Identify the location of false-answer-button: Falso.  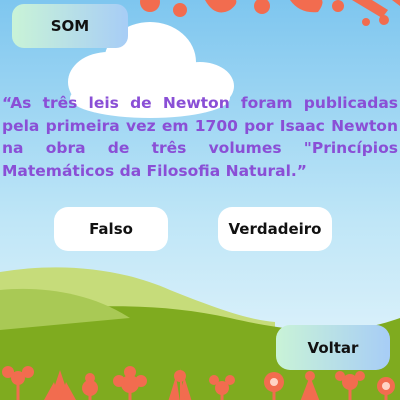
(111, 229).